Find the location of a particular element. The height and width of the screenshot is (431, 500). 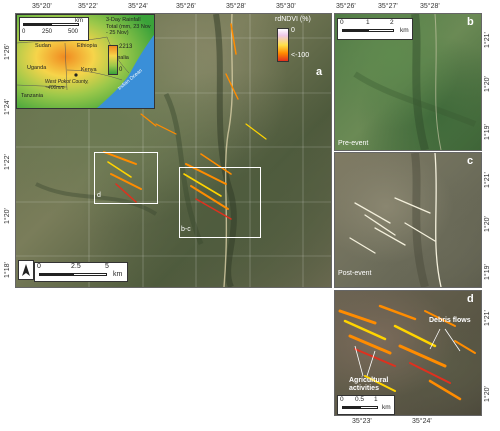

panel-c: c Post-event is located at coordinates (408, 220).